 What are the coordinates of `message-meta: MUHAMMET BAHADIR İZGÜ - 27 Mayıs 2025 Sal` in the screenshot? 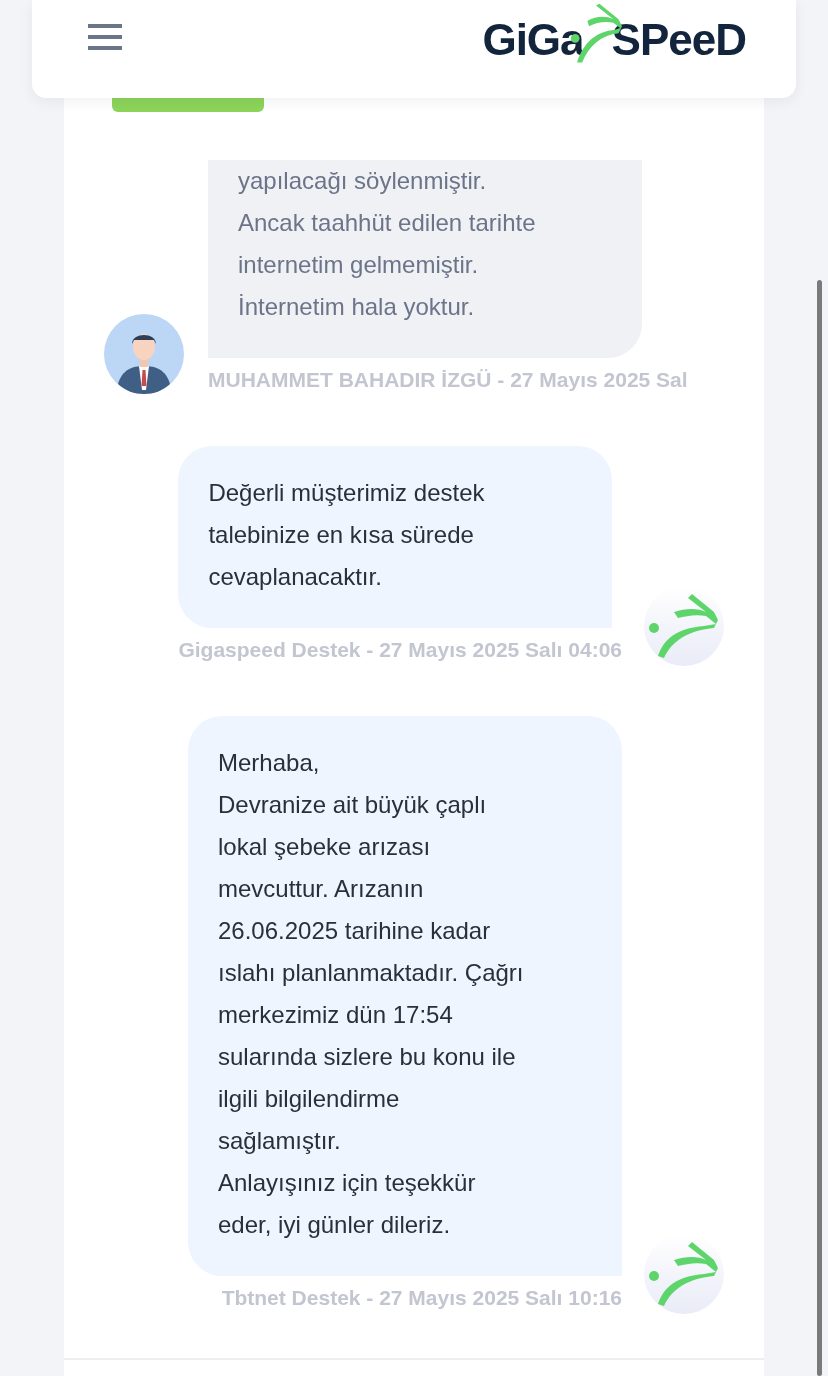 It's located at (448, 380).